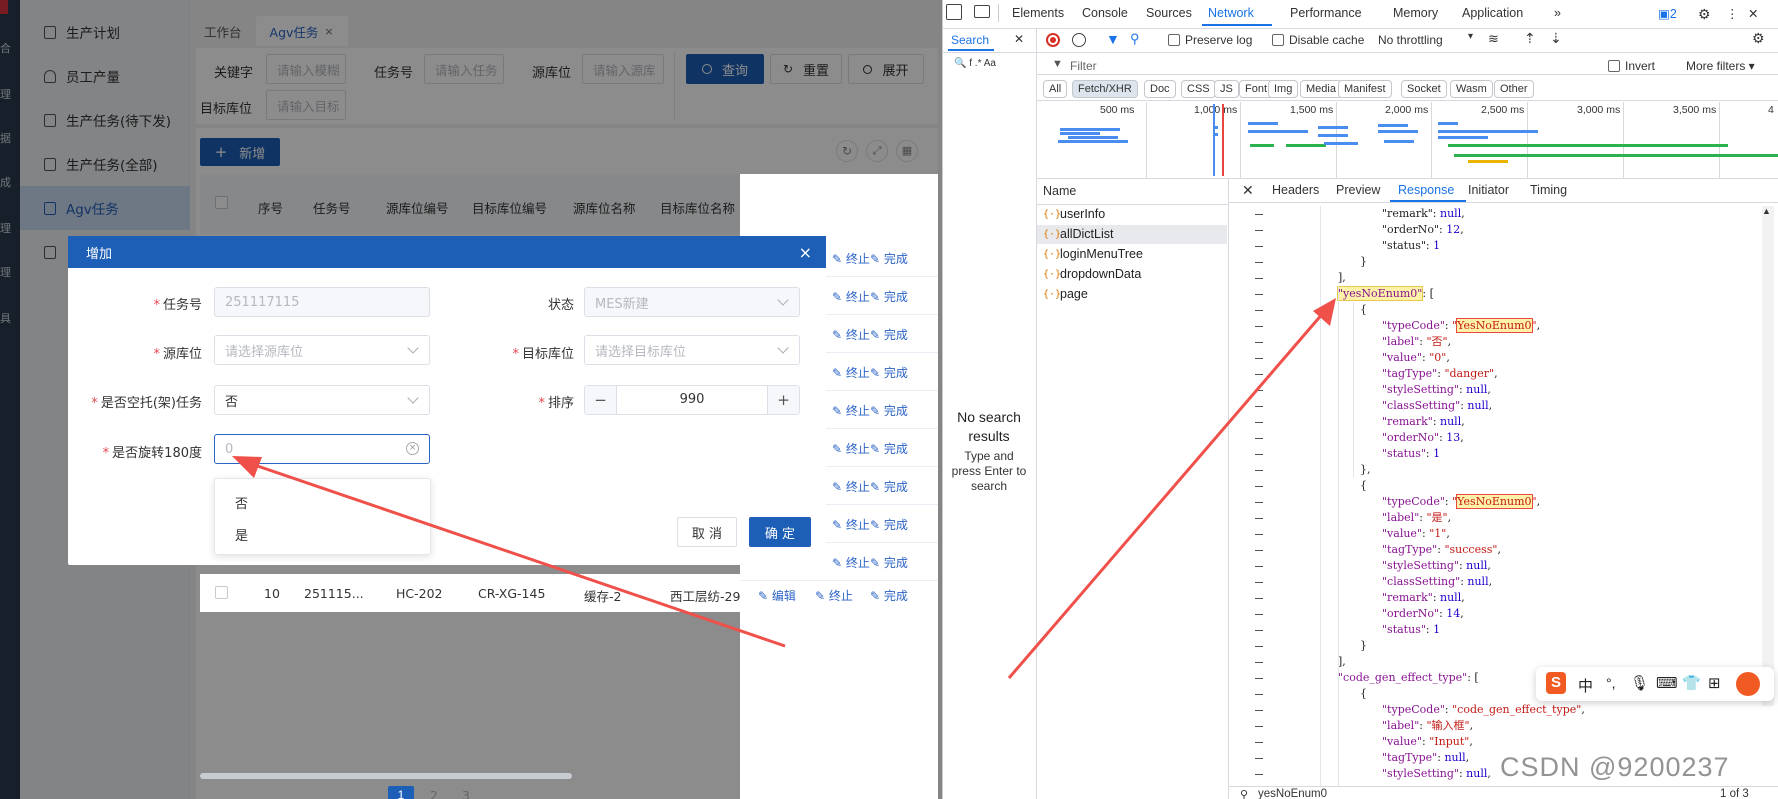  Describe the element at coordinates (975, 63) in the screenshot. I see `search-options: 🔍 f .* Aa` at that location.